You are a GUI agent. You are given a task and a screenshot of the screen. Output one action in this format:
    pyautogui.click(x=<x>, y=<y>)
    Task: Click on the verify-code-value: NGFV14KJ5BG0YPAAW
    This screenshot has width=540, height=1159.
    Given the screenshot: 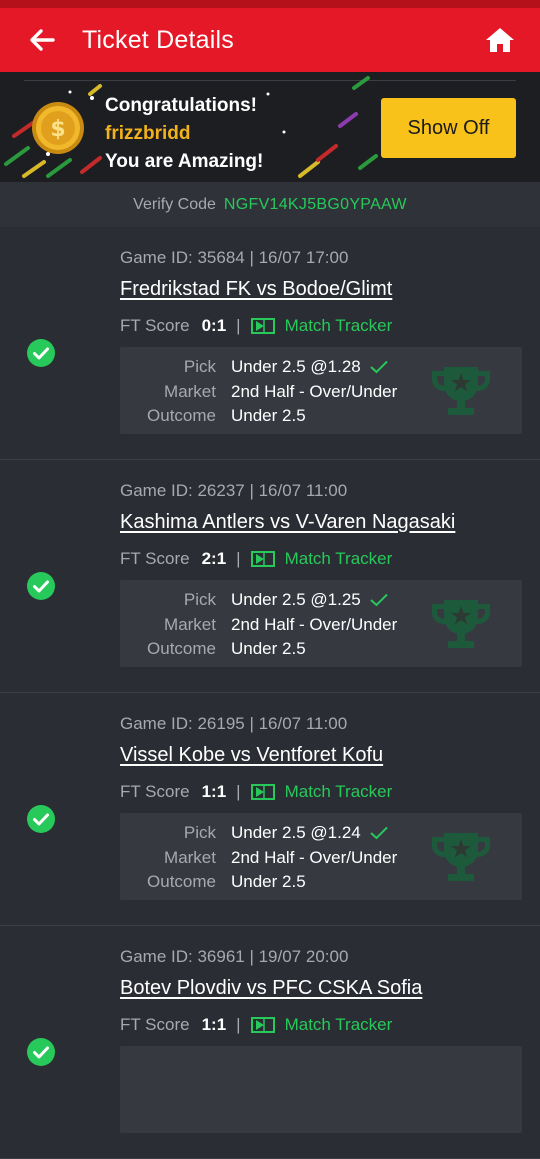 What is the action you would take?
    pyautogui.click(x=315, y=204)
    